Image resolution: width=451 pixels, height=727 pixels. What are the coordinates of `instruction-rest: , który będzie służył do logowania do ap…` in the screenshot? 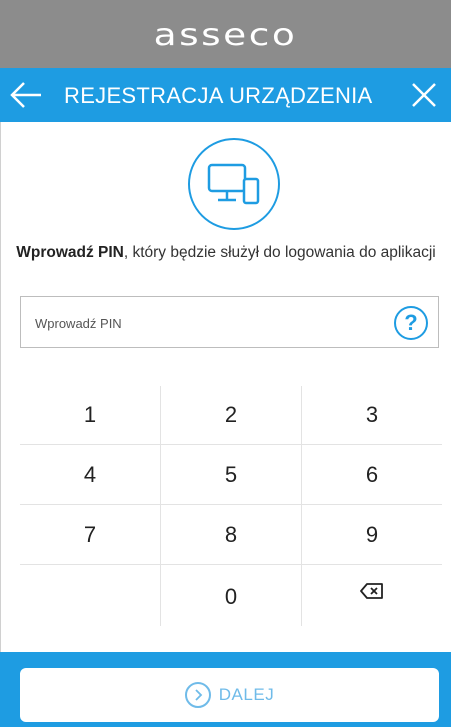 It's located at (279, 252).